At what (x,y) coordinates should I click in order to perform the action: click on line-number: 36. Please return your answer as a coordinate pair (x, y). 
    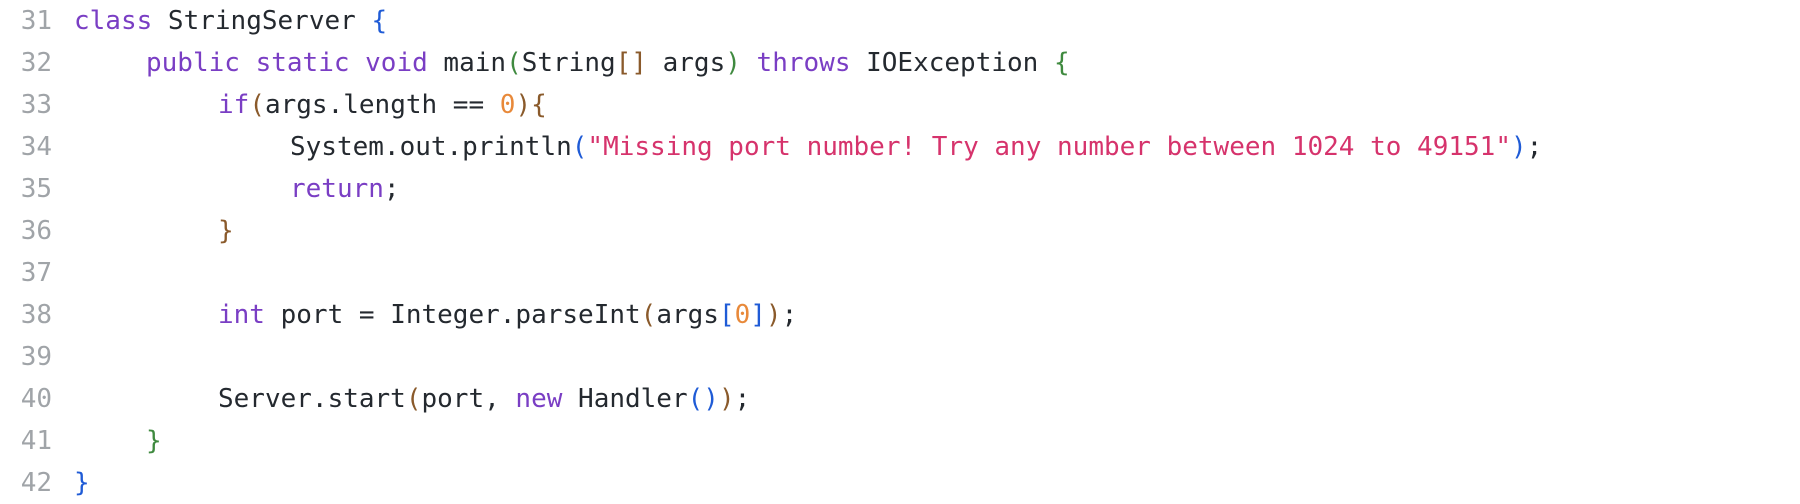
    Looking at the image, I should click on (36, 231).